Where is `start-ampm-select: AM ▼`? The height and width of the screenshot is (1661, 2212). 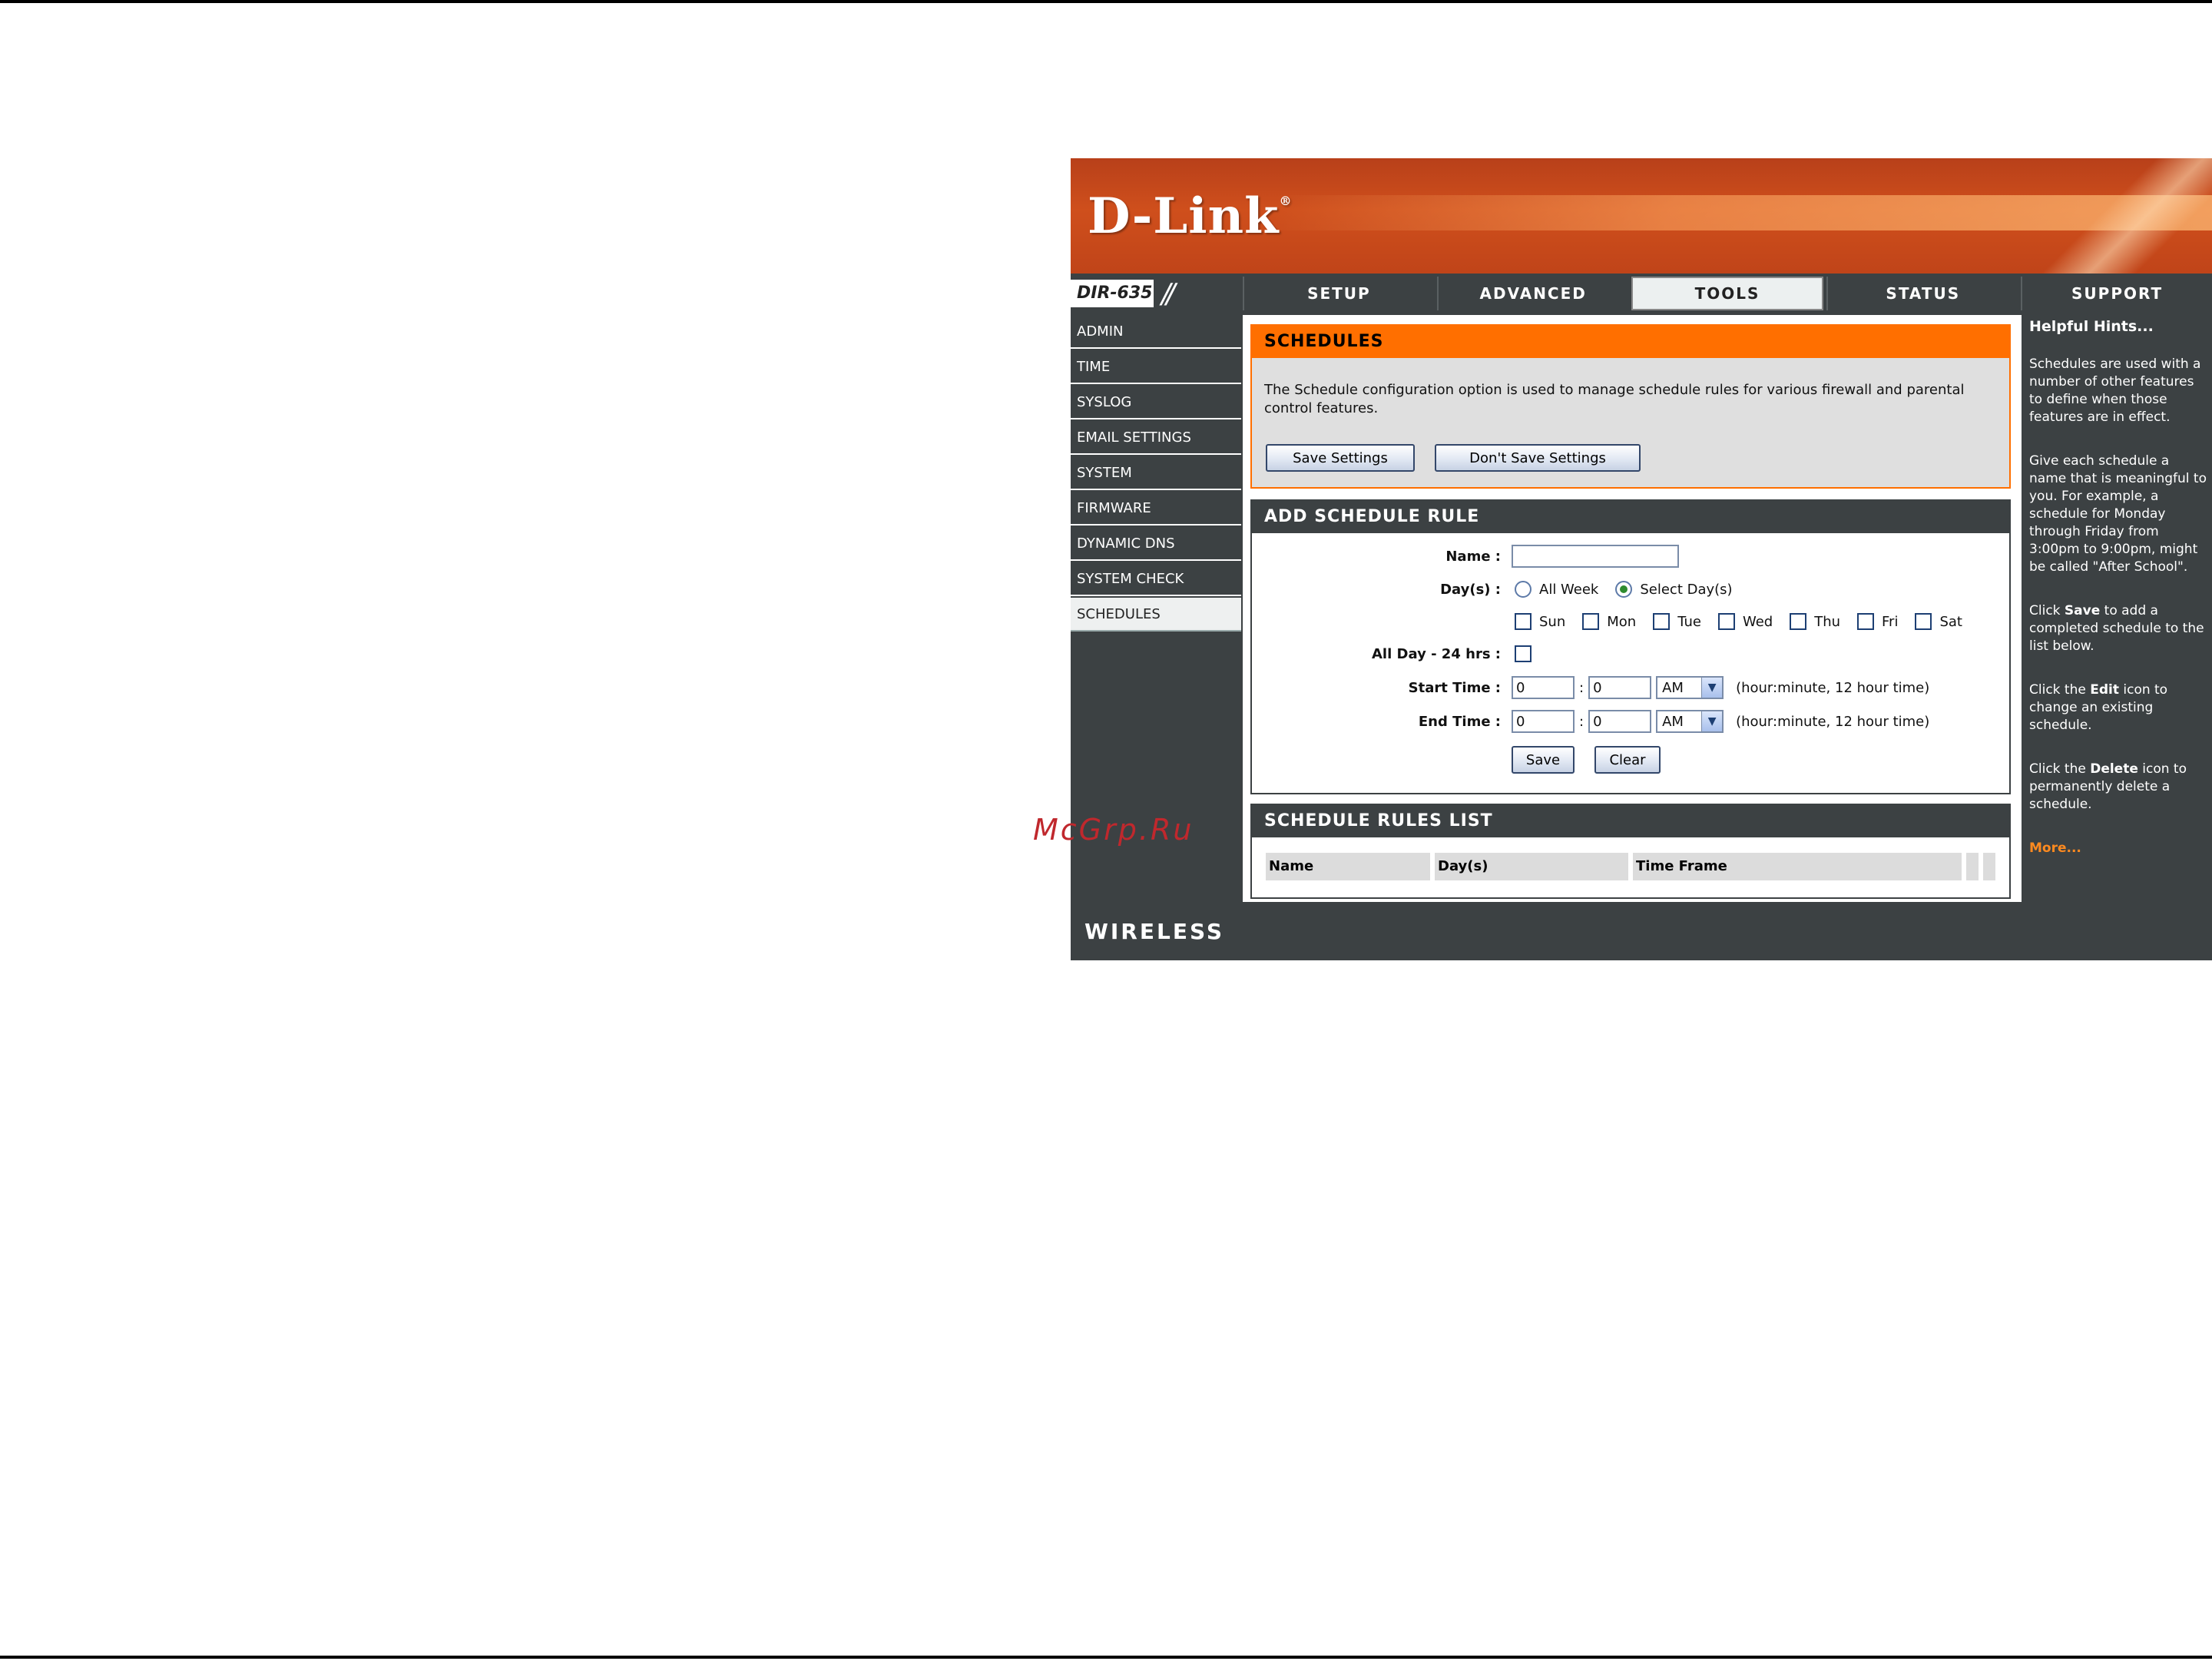
start-ampm-select: AM ▼ is located at coordinates (1690, 687).